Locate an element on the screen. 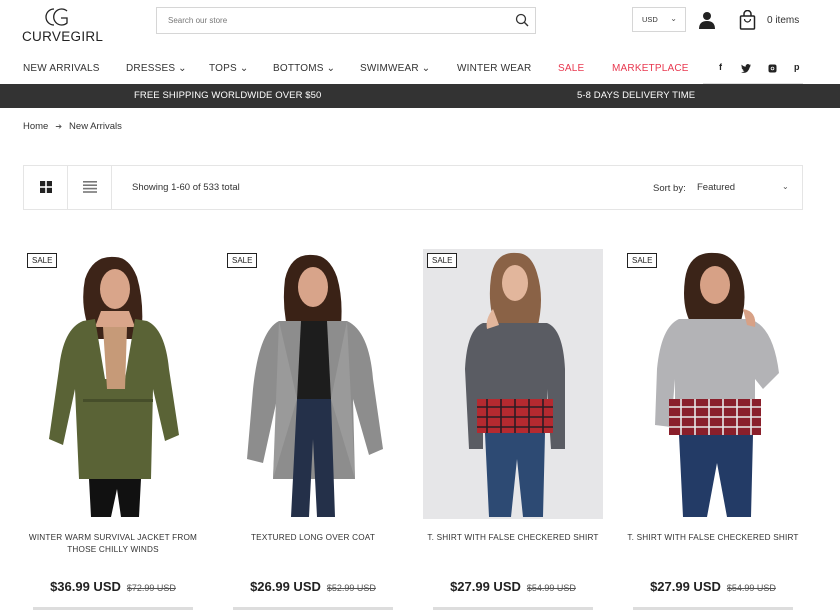 The height and width of the screenshot is (611, 840). site-header: CURVEGIRL USD ⌄ 0 items is located at coordinates (420, 25).